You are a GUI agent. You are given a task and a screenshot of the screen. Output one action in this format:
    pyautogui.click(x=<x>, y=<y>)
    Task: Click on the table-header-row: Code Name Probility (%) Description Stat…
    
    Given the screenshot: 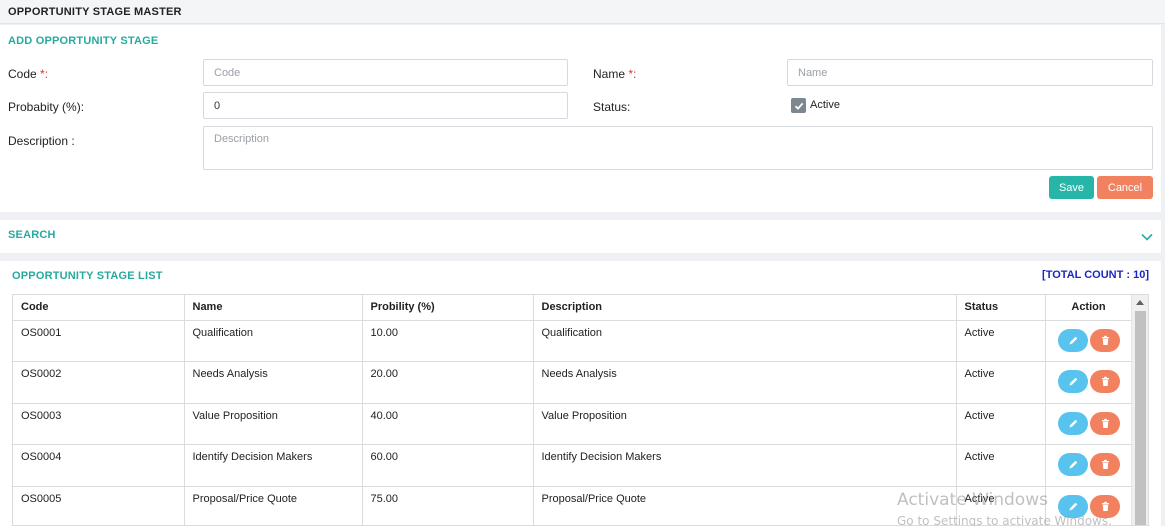 What is the action you would take?
    pyautogui.click(x=573, y=308)
    